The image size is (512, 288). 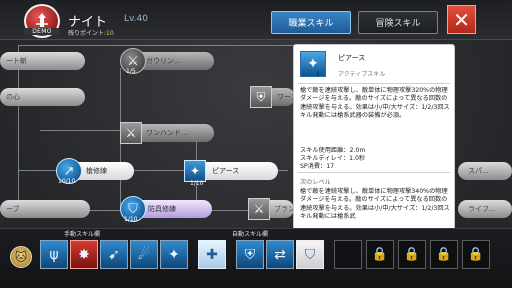 I want to click on skill-node-label: の心, so click(x=13, y=97).